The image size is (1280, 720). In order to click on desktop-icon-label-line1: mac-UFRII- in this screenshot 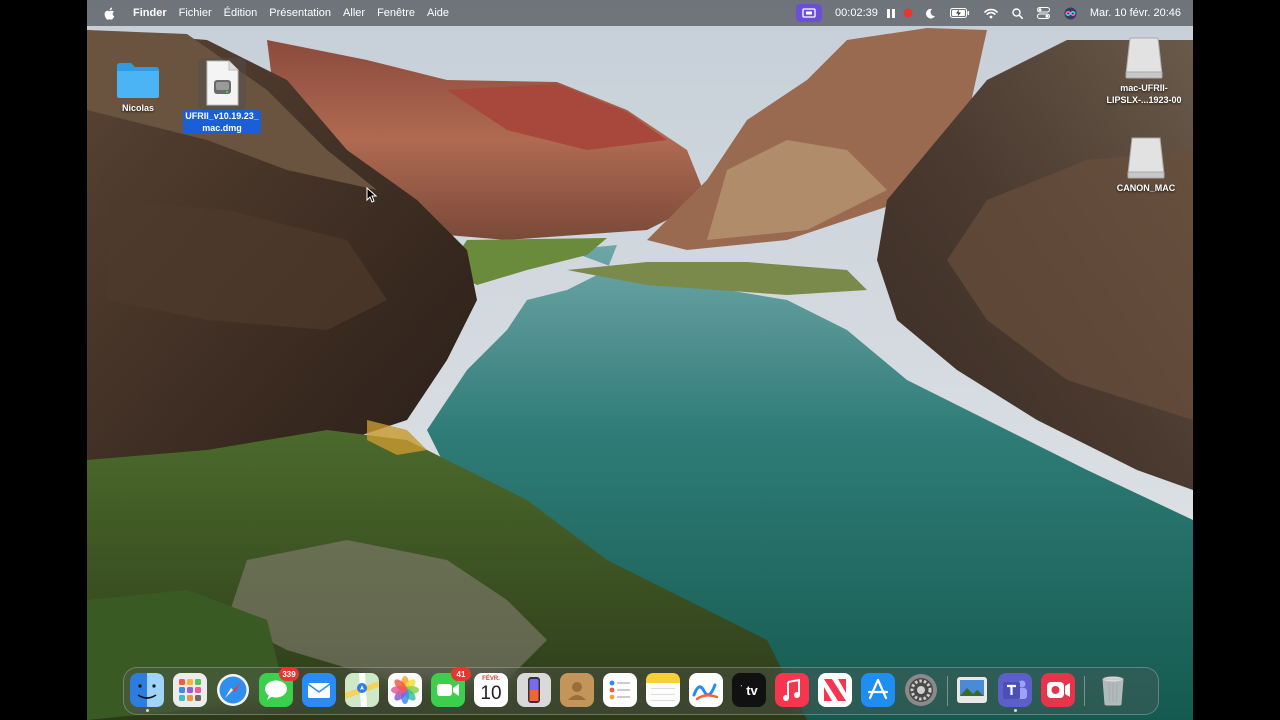, I will do `click(1144, 88)`.